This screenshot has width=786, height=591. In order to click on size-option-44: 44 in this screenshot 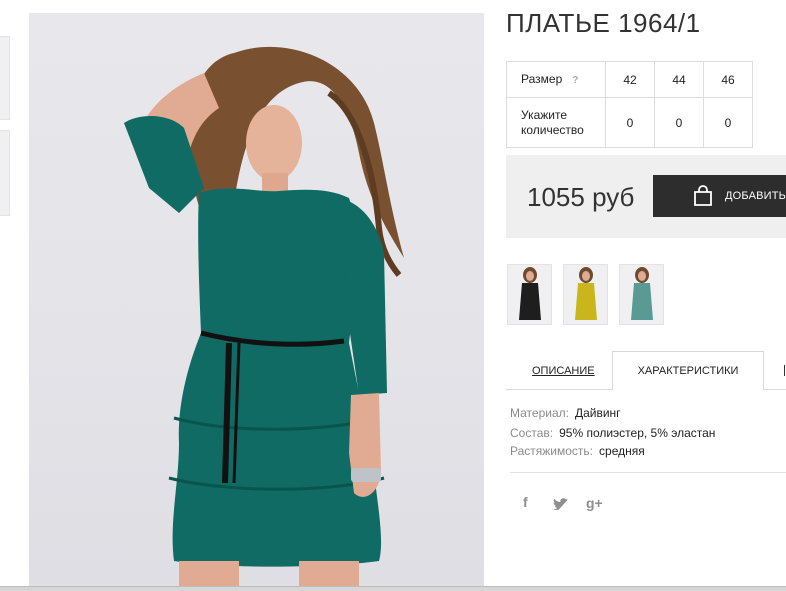, I will do `click(679, 79)`.